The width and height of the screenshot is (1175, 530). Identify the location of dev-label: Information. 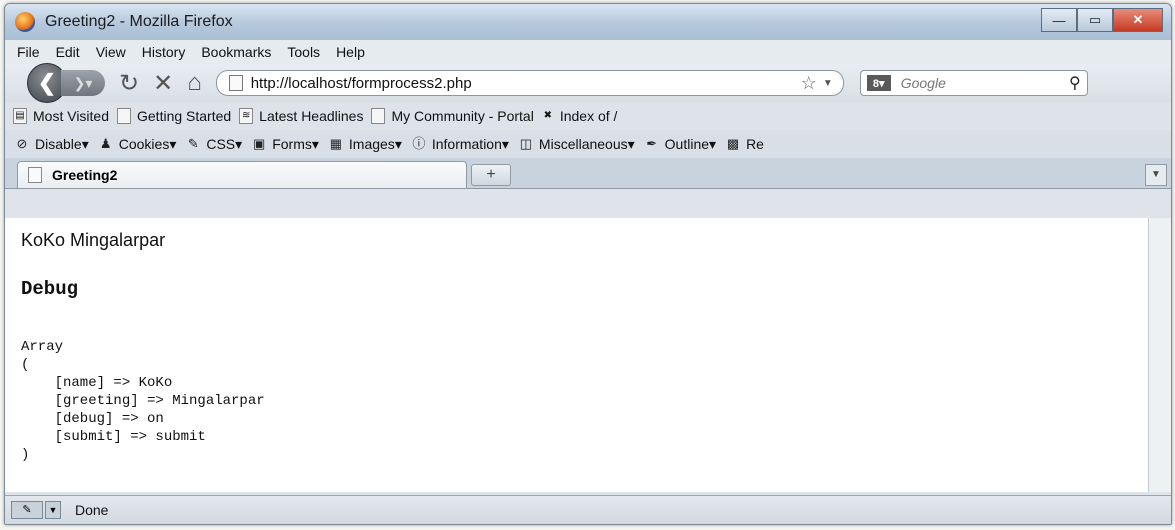
(466, 144).